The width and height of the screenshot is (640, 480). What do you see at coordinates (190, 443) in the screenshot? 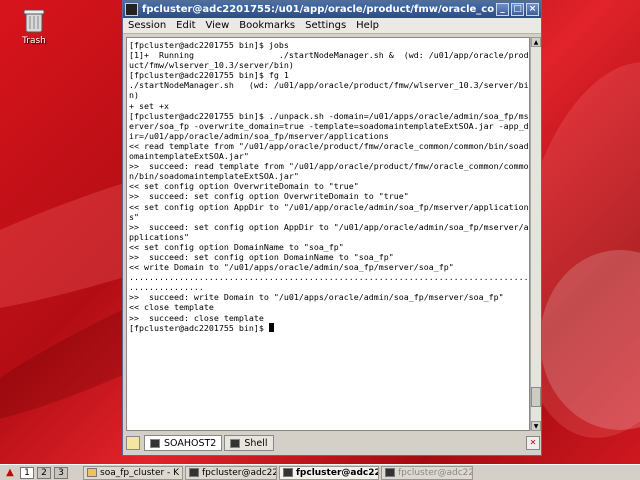
I see `tab-label: SOAHOST2` at bounding box center [190, 443].